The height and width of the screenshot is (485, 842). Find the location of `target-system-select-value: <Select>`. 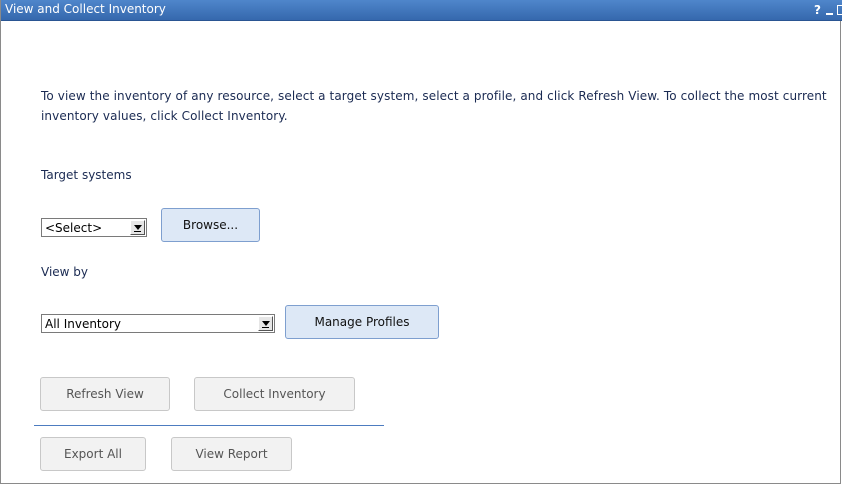

target-system-select-value: <Select> is located at coordinates (74, 228).